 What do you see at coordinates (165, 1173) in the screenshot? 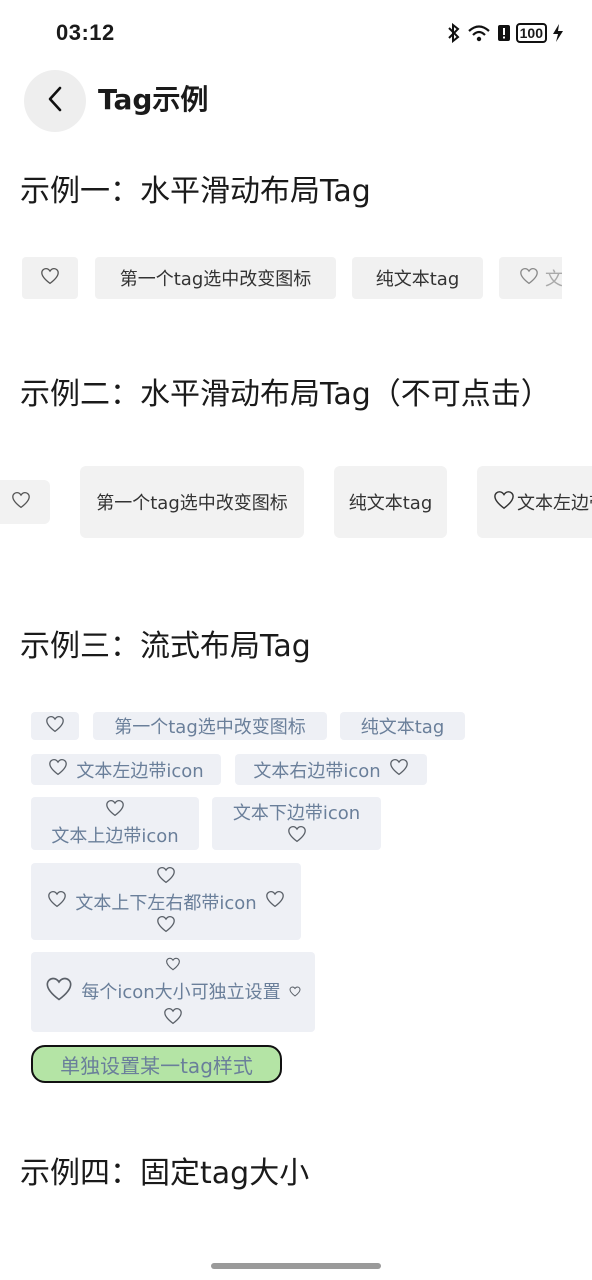
I see `section-title-4: 示例四：固定tag大小` at bounding box center [165, 1173].